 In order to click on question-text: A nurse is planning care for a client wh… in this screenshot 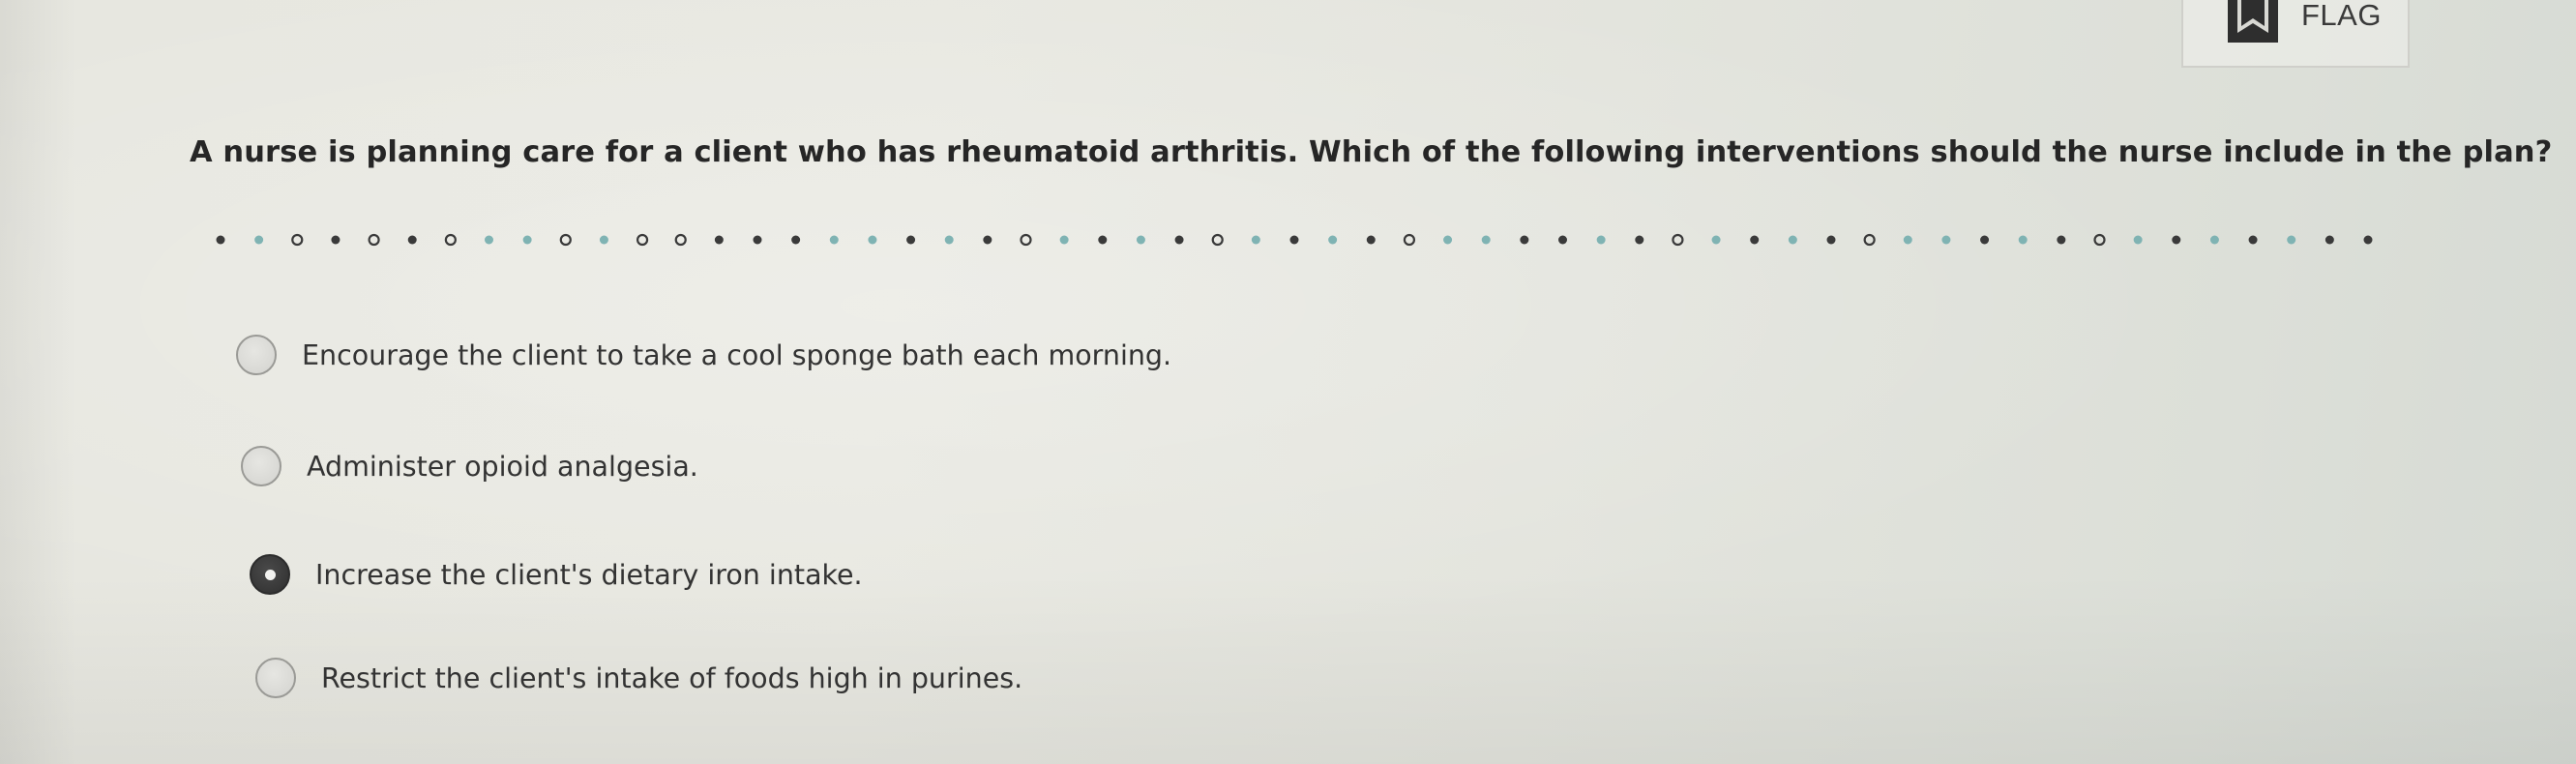, I will do `click(1371, 152)`.